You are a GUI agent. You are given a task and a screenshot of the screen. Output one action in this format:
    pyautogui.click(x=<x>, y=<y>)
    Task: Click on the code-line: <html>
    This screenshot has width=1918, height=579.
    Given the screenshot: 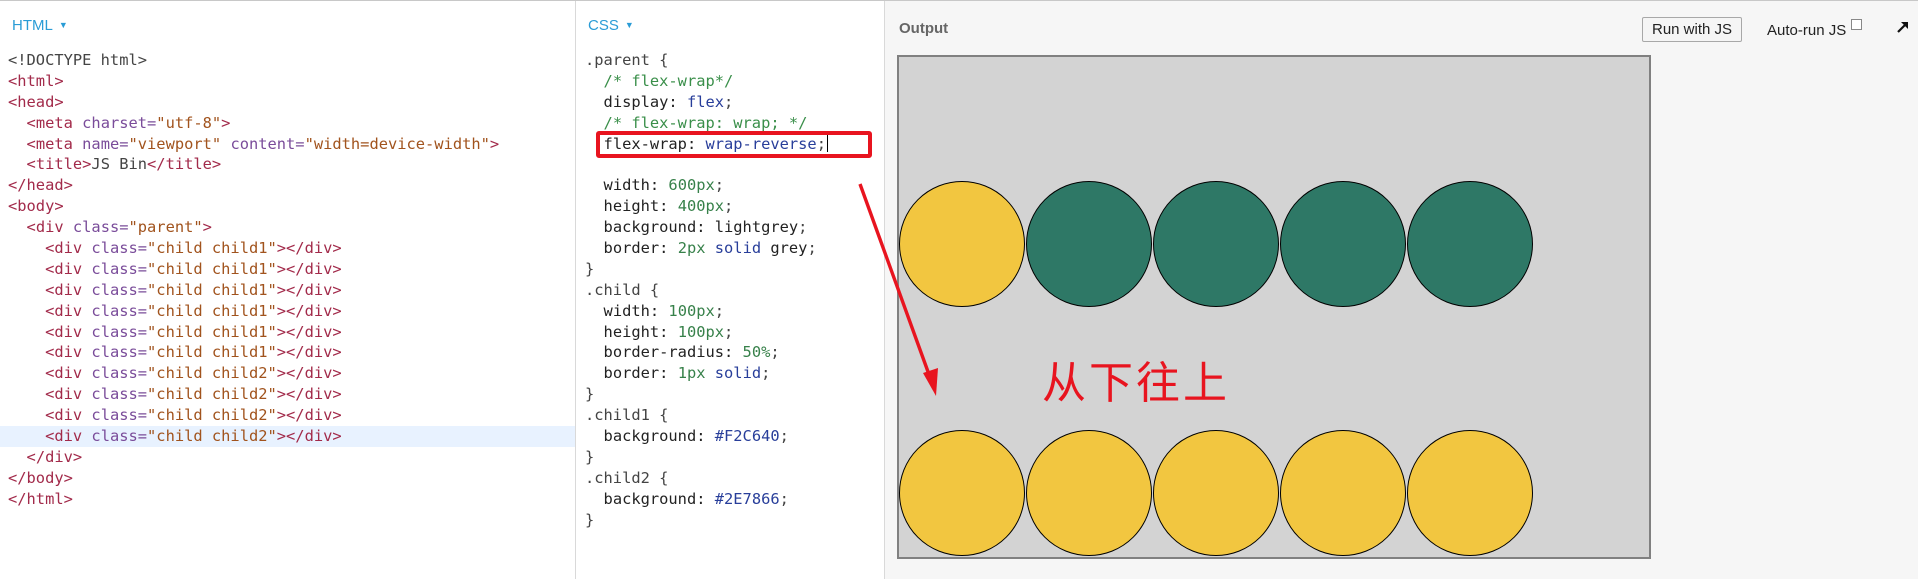 What is the action you would take?
    pyautogui.click(x=287, y=81)
    